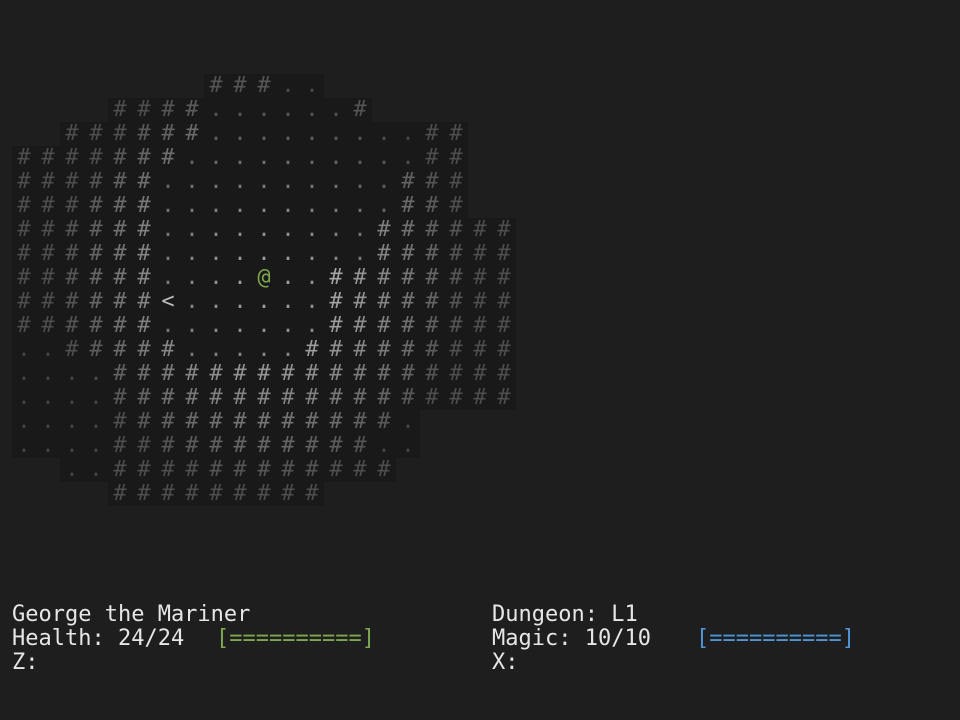  I want to click on health-readout: Health: 24/24, so click(98, 638).